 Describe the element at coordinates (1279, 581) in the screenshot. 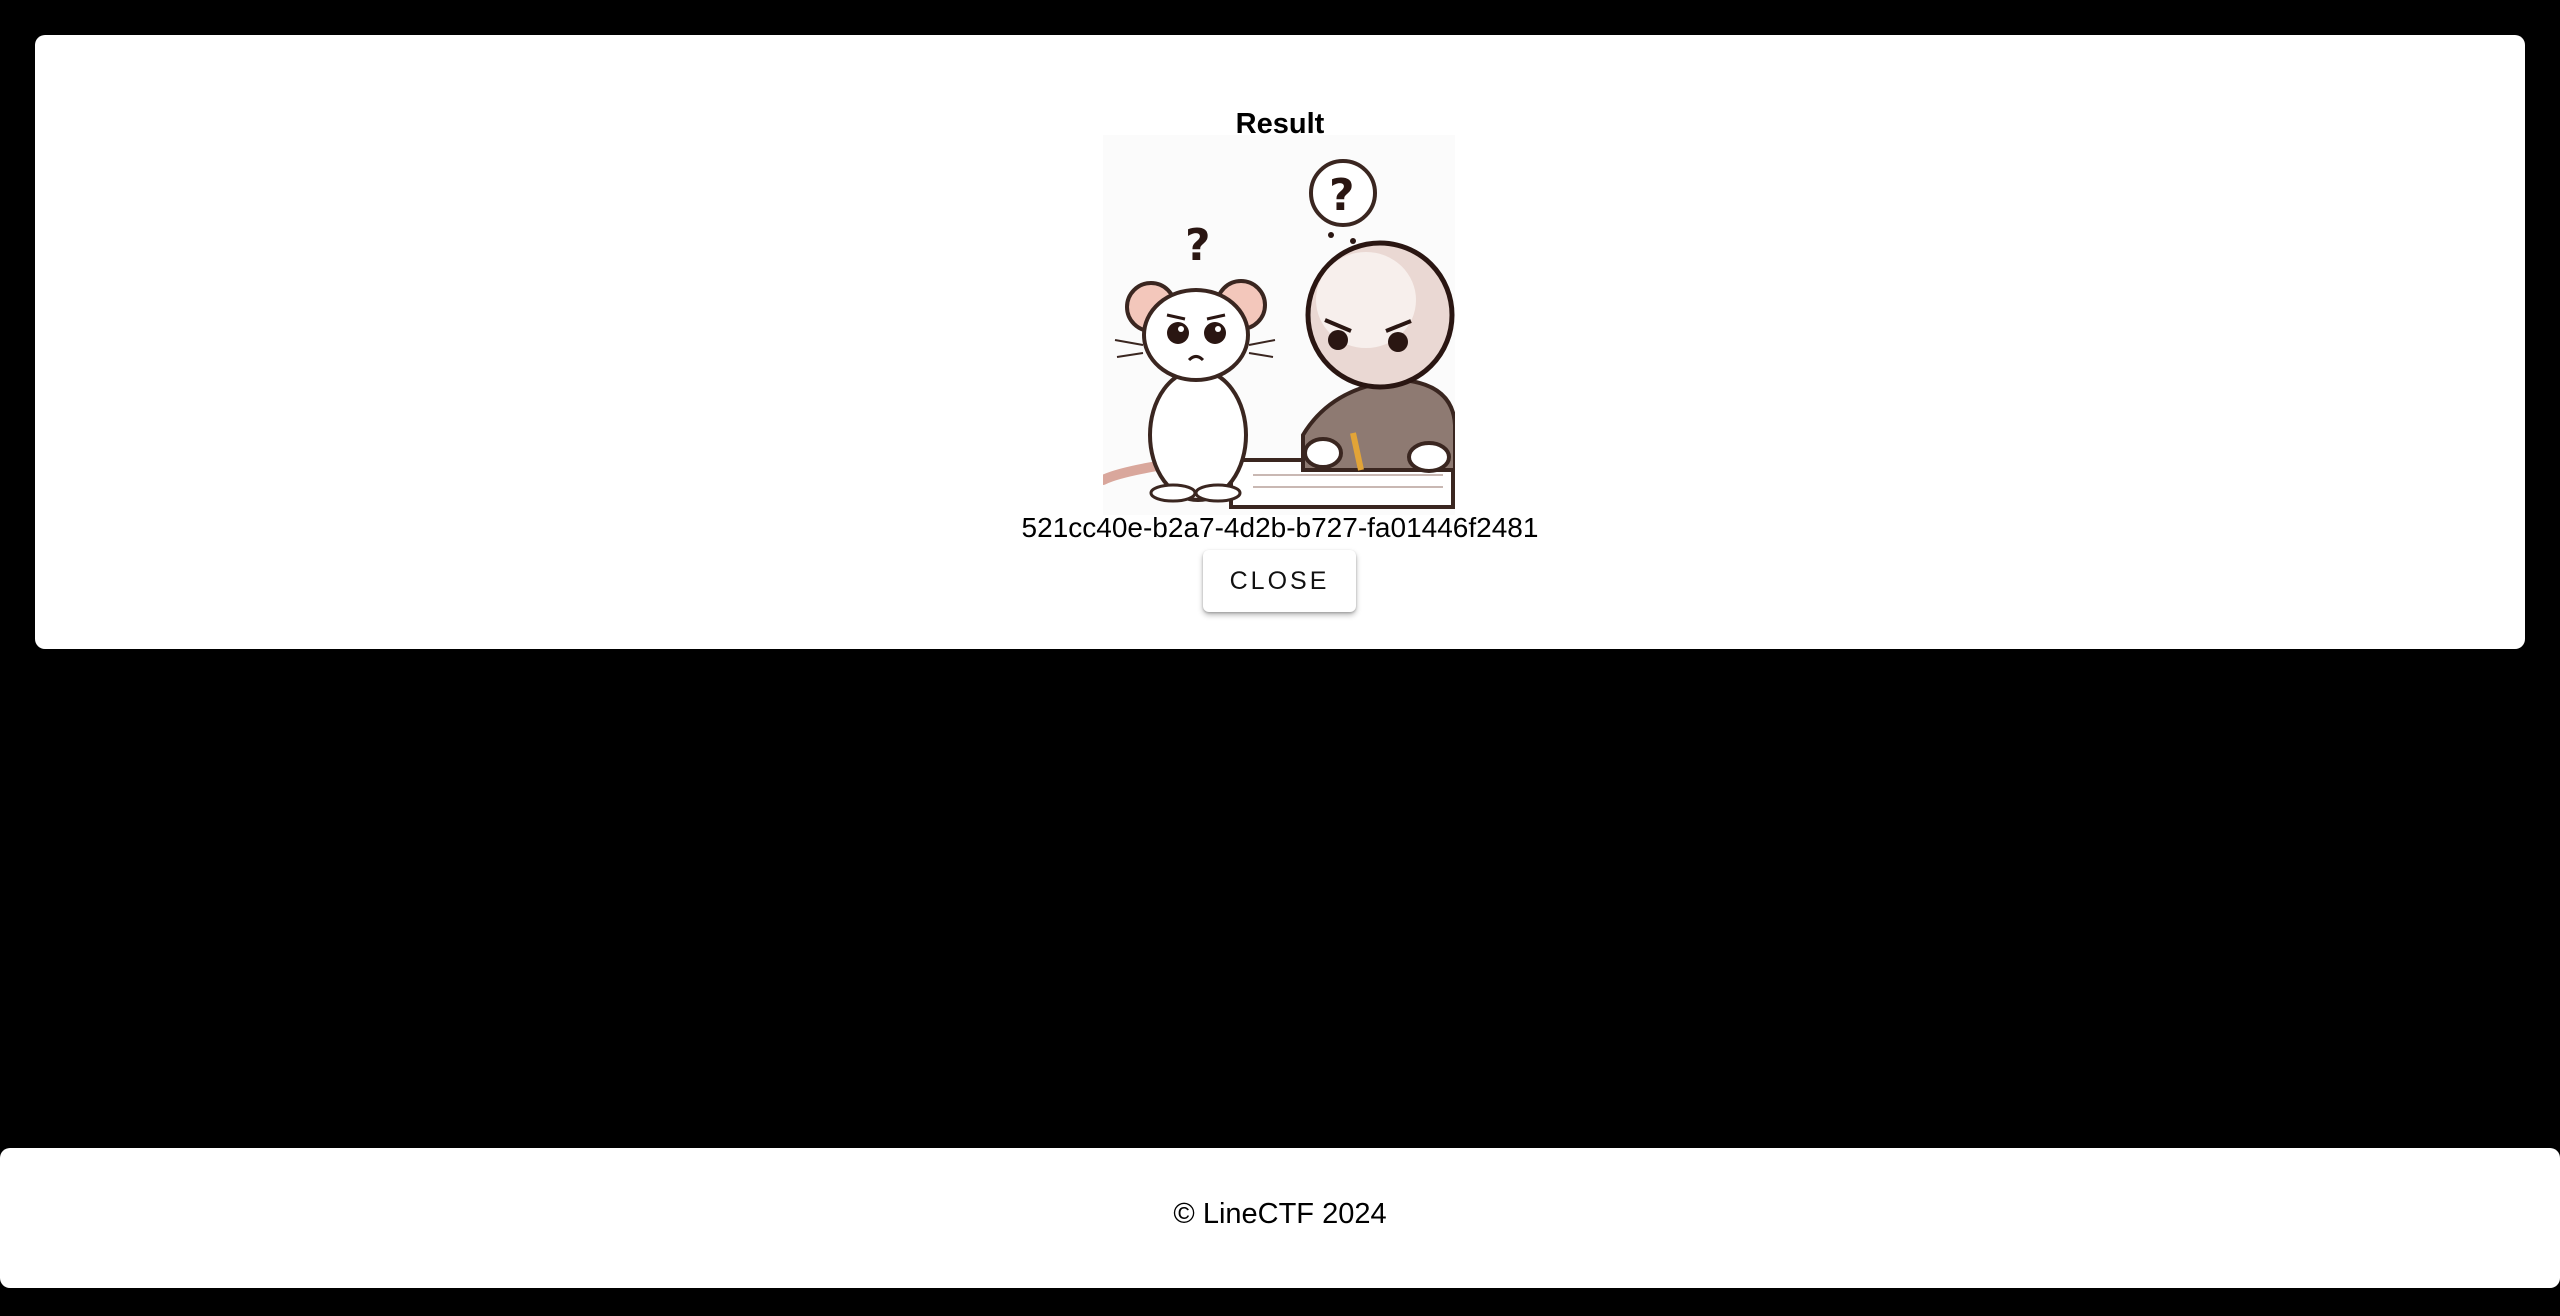

I see `close-button: CLOSE` at that location.